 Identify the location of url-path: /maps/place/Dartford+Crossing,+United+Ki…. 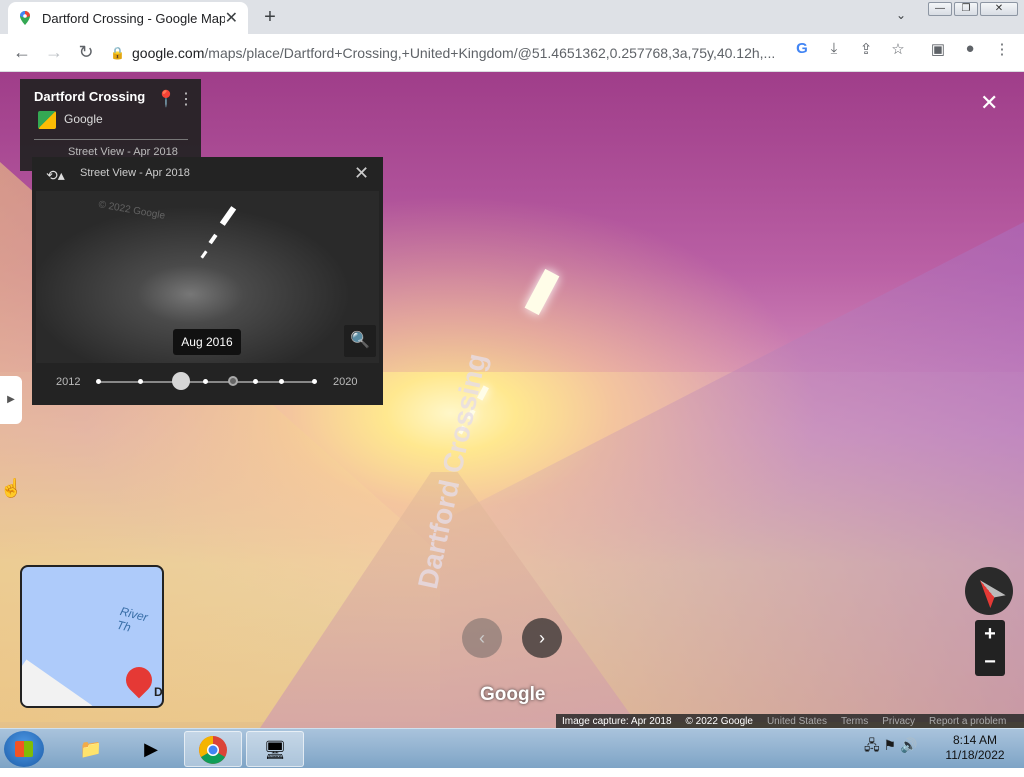
(490, 53).